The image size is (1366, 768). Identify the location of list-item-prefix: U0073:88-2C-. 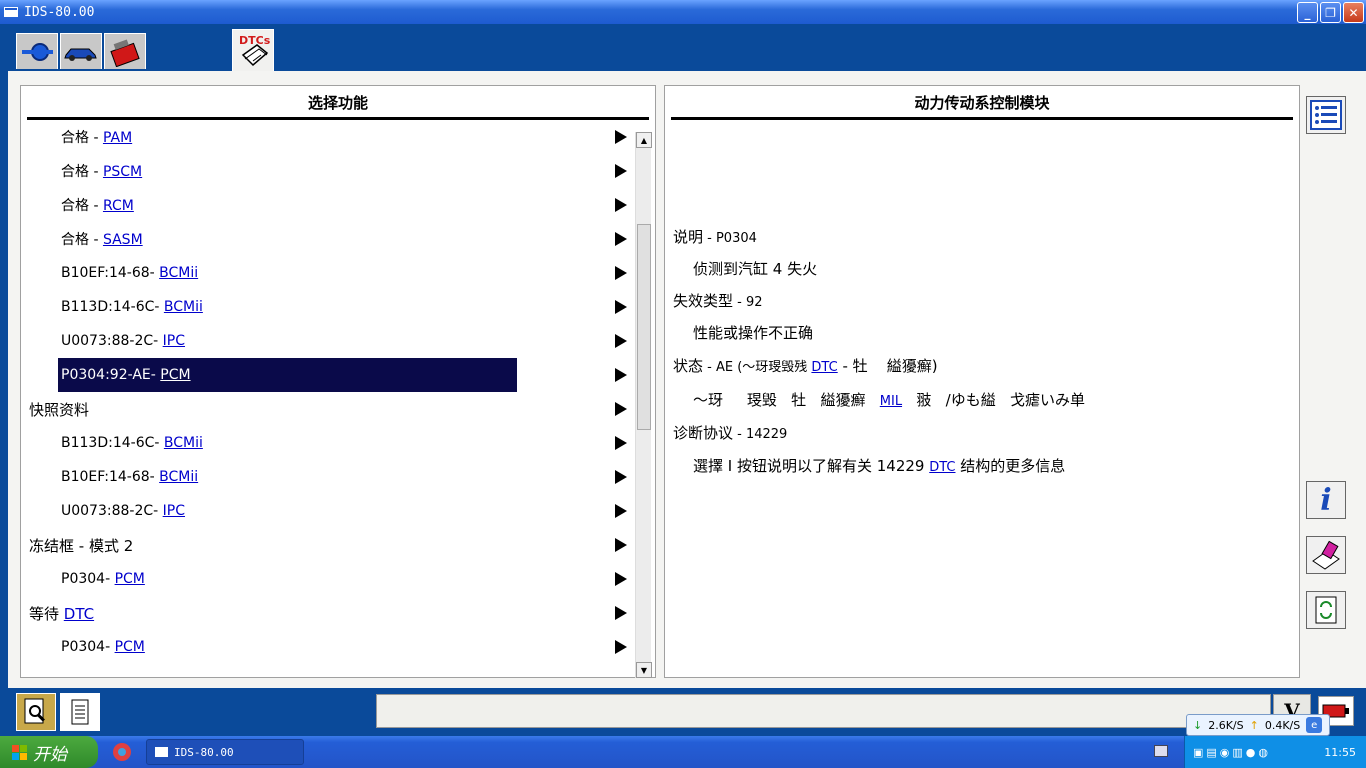
(112, 341).